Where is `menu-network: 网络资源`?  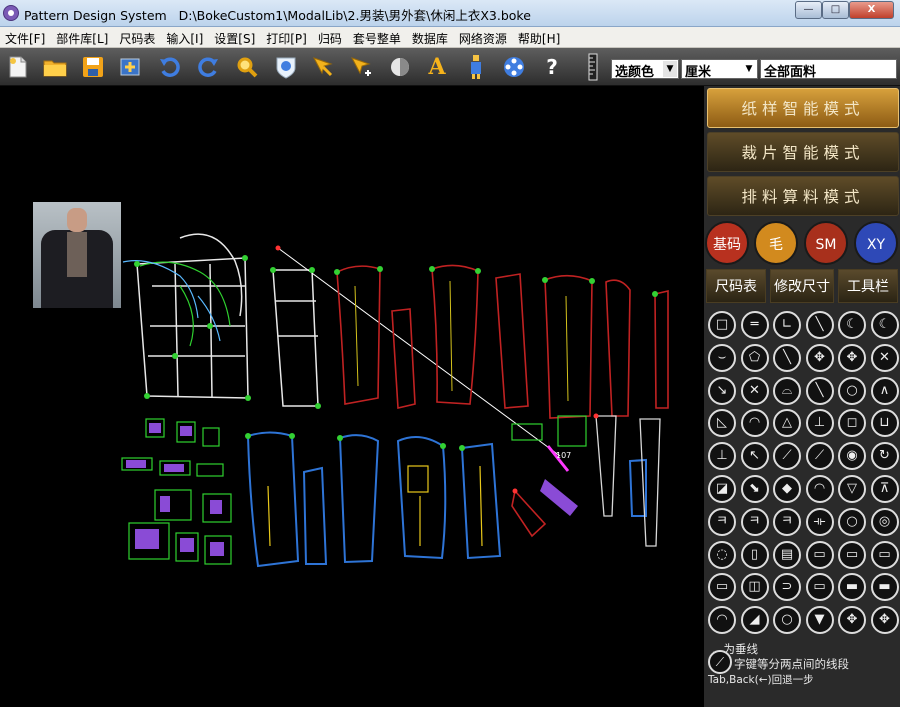 menu-network: 网络资源 is located at coordinates (483, 37).